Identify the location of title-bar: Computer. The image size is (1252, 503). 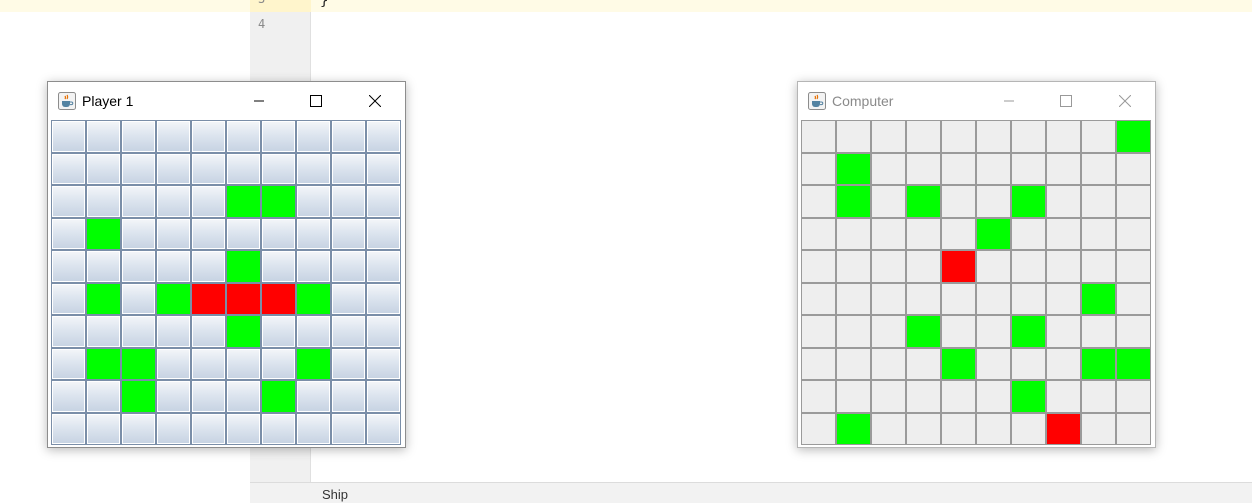
(976, 100).